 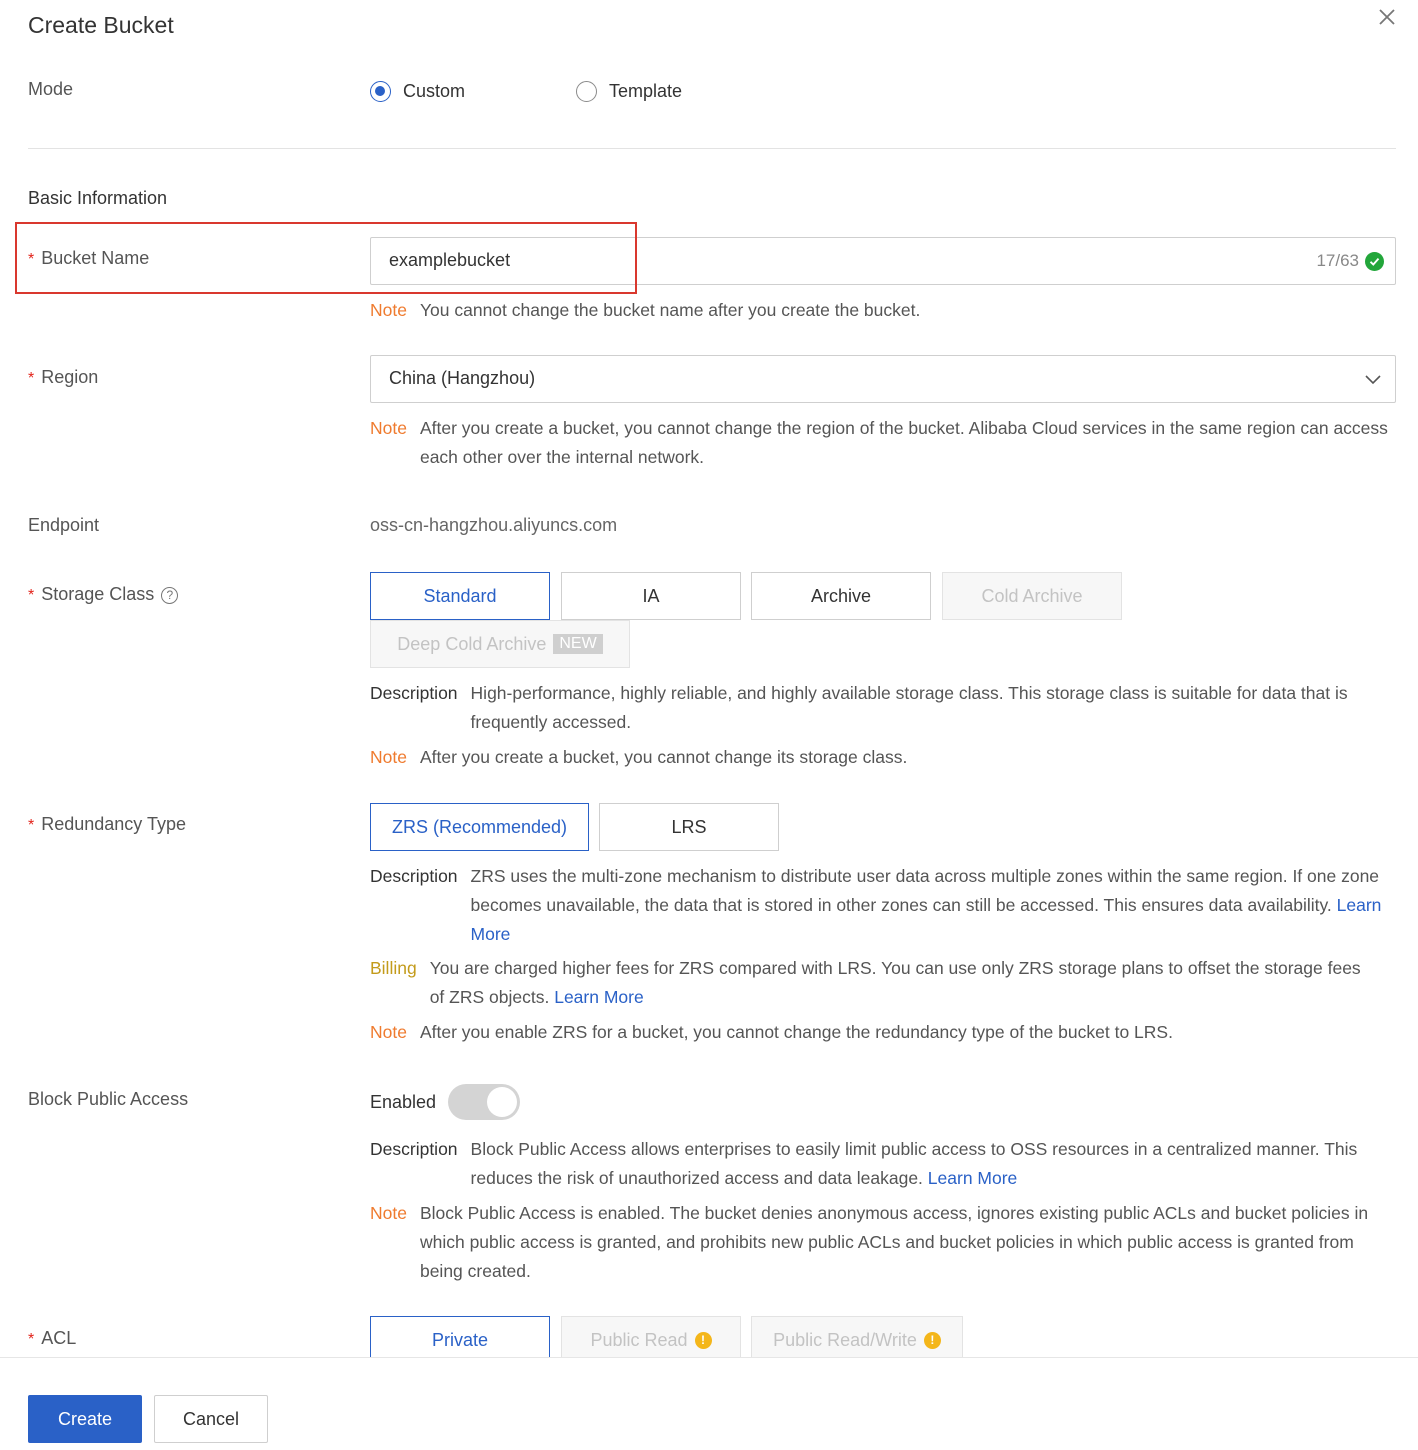 I want to click on highlight-box, so click(x=326, y=258).